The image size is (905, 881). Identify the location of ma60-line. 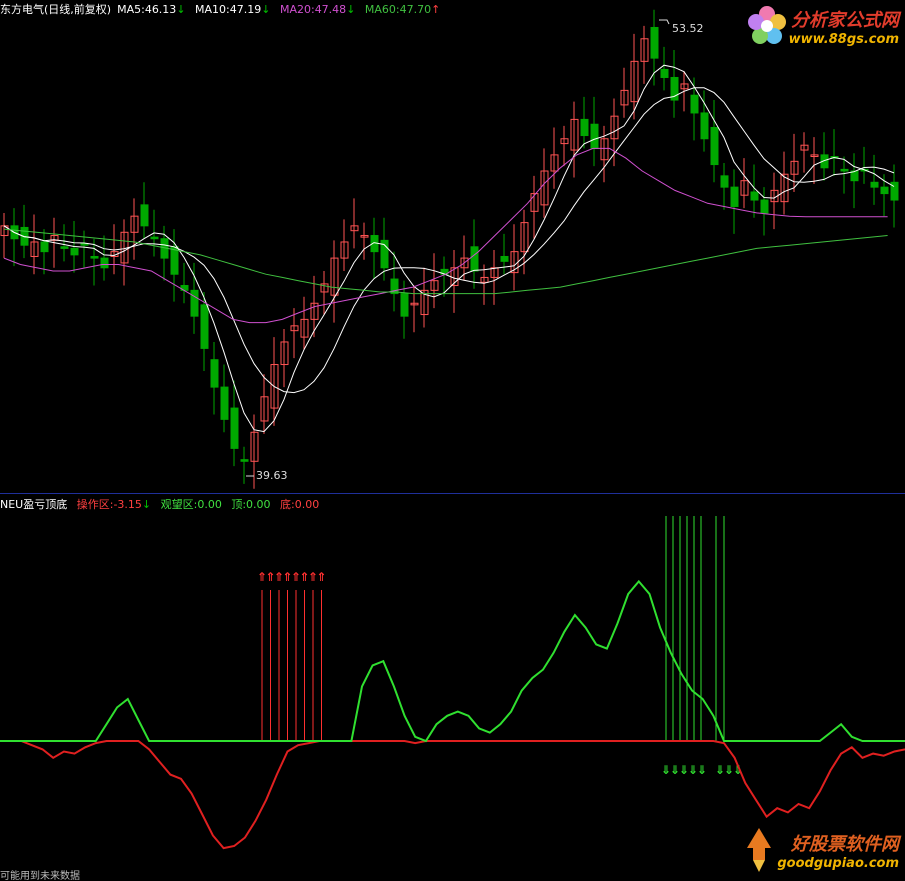
(445, 261).